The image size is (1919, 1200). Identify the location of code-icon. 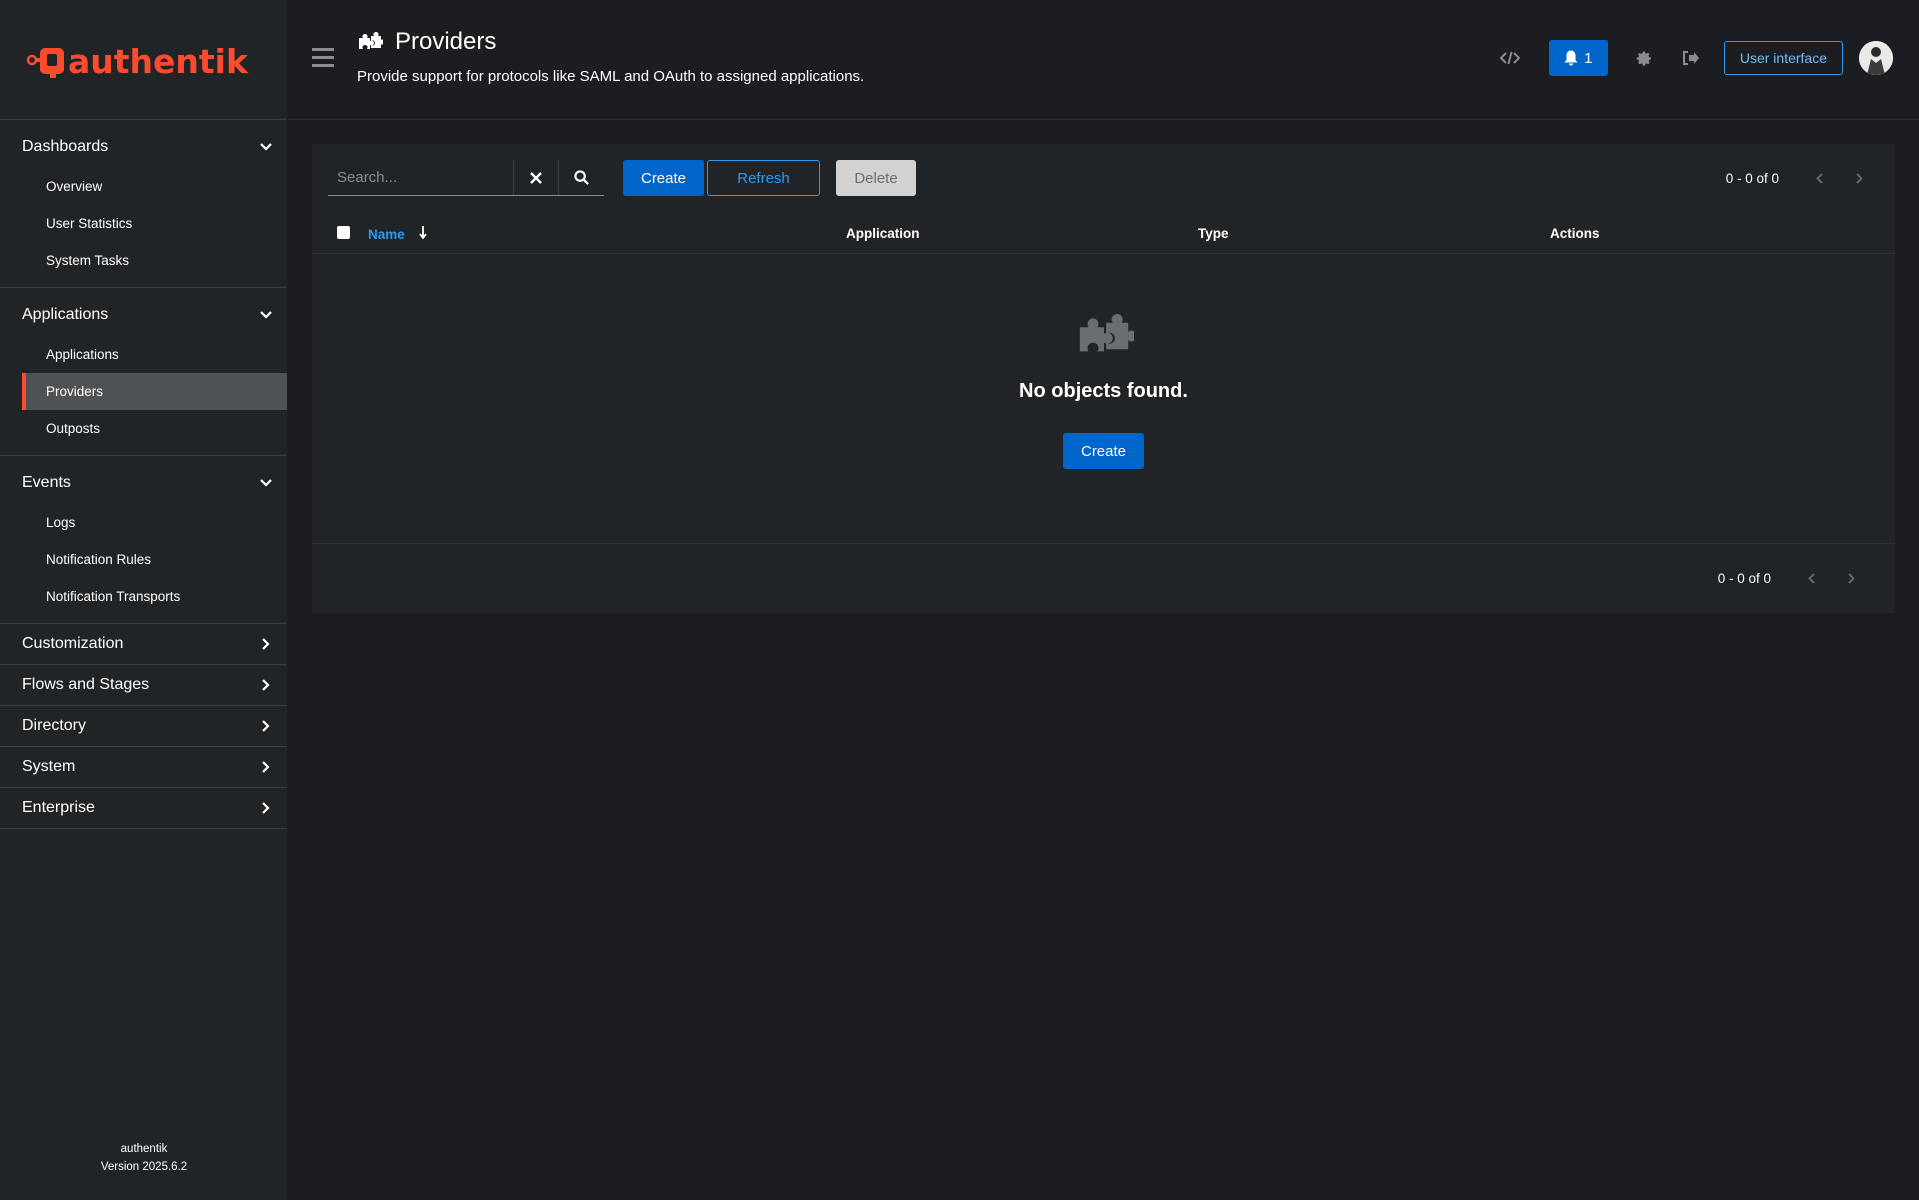
(1510, 58).